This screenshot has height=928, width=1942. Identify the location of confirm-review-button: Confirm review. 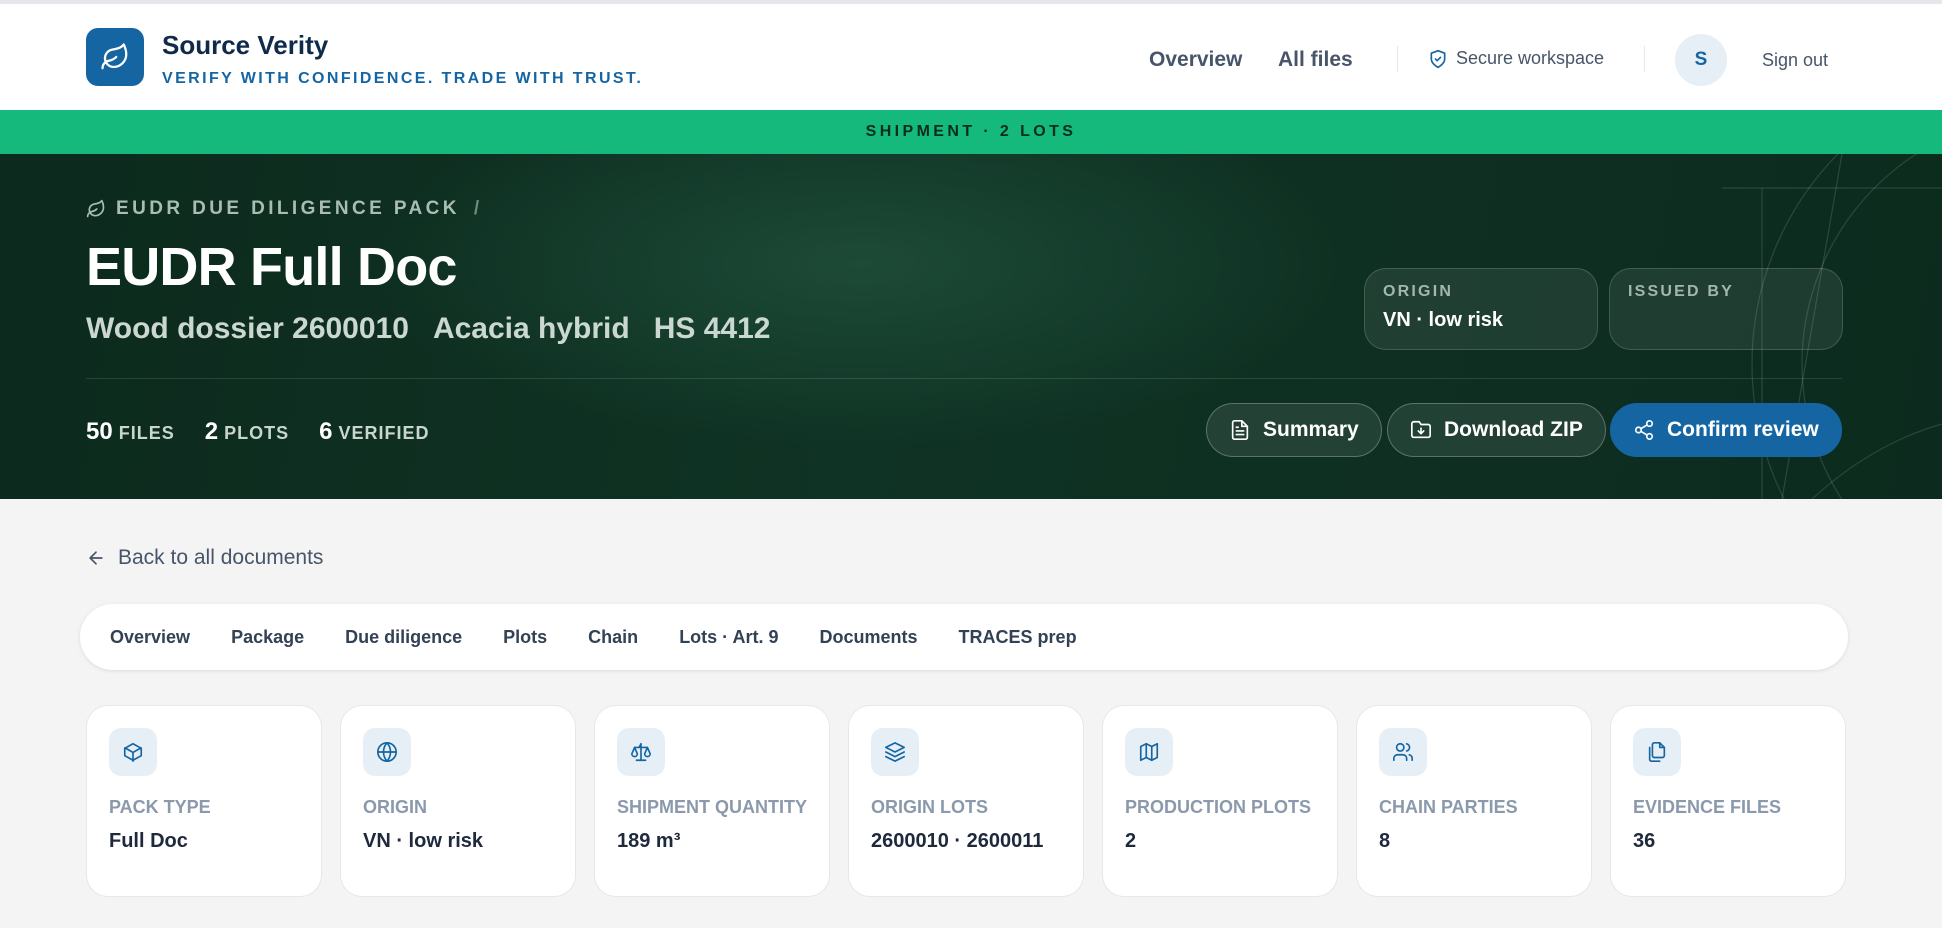
(1726, 430).